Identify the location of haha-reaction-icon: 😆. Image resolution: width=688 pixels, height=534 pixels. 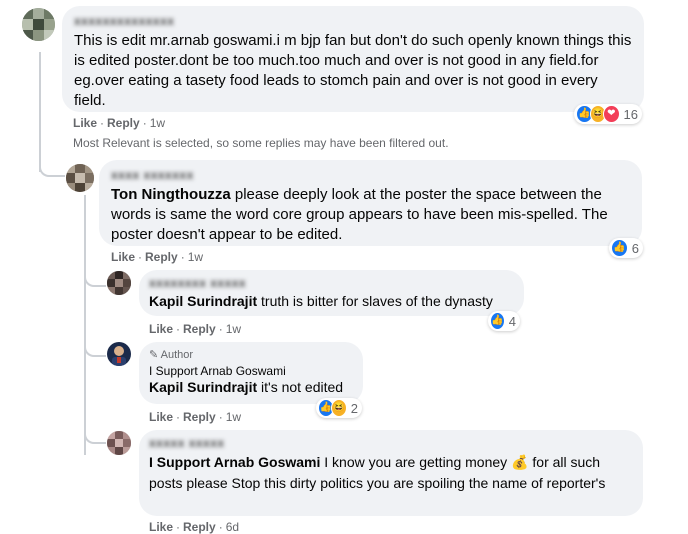
(338, 408).